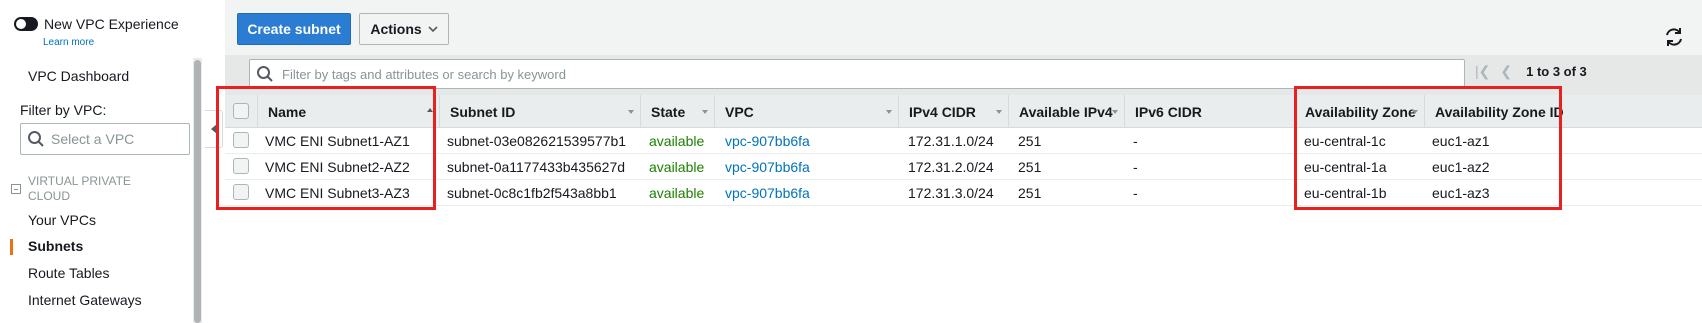 This screenshot has width=1702, height=323. What do you see at coordinates (532, 193) in the screenshot?
I see `cell-subnet-id: subnet-0c8c1fb2f543a8bb1` at bounding box center [532, 193].